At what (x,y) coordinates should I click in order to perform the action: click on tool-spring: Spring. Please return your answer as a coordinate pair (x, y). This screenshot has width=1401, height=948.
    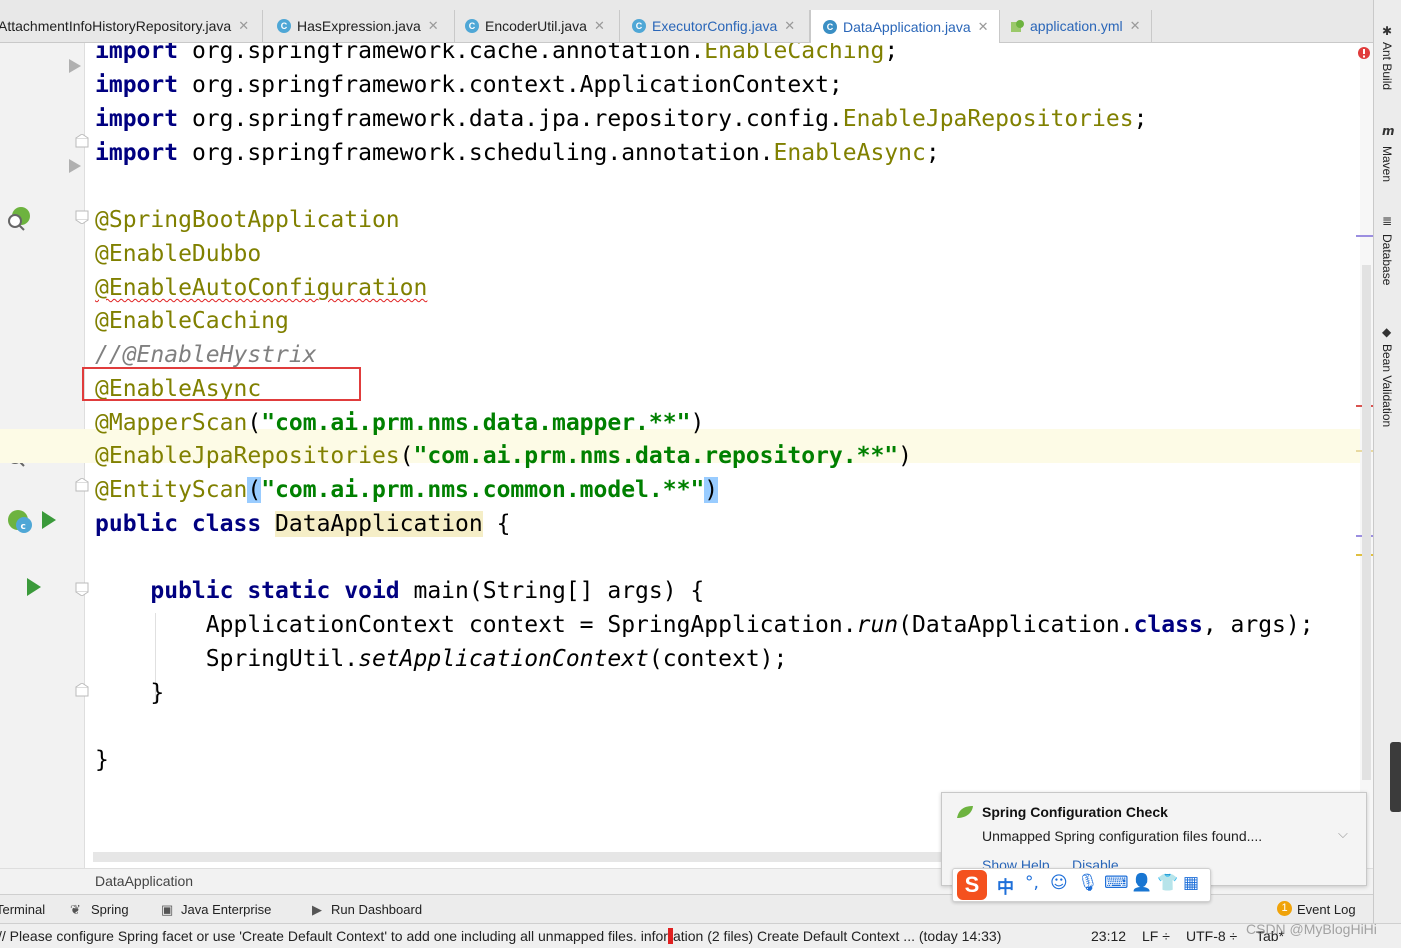
    Looking at the image, I should click on (110, 909).